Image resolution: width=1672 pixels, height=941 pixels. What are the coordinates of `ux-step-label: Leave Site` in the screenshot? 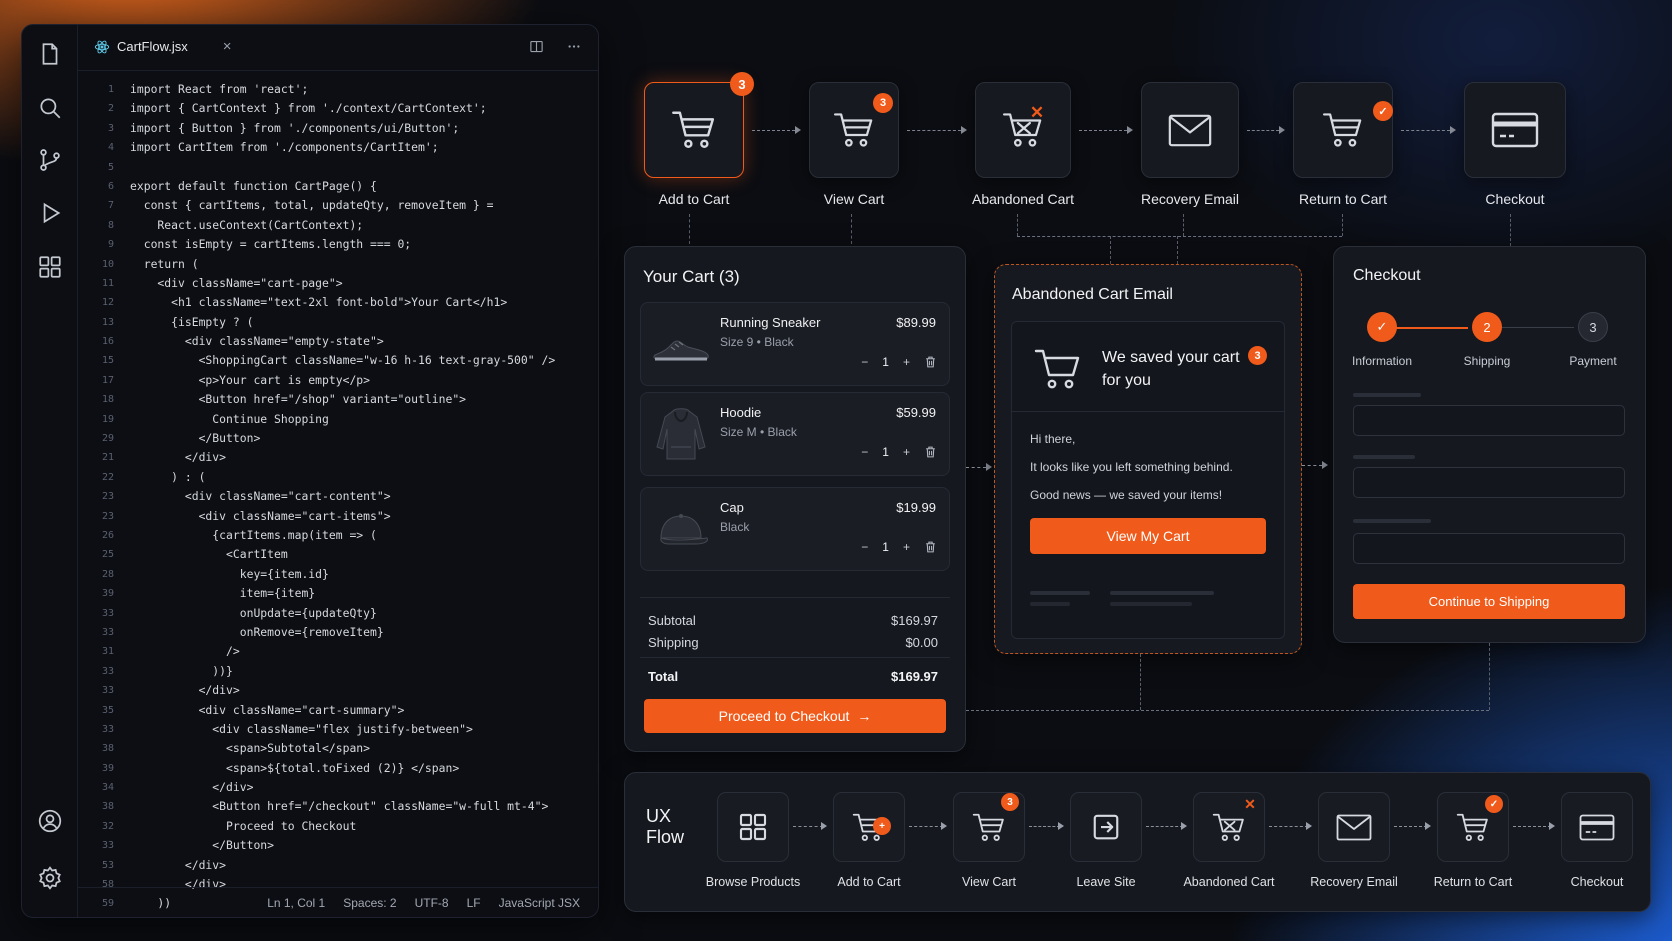 It's located at (1106, 882).